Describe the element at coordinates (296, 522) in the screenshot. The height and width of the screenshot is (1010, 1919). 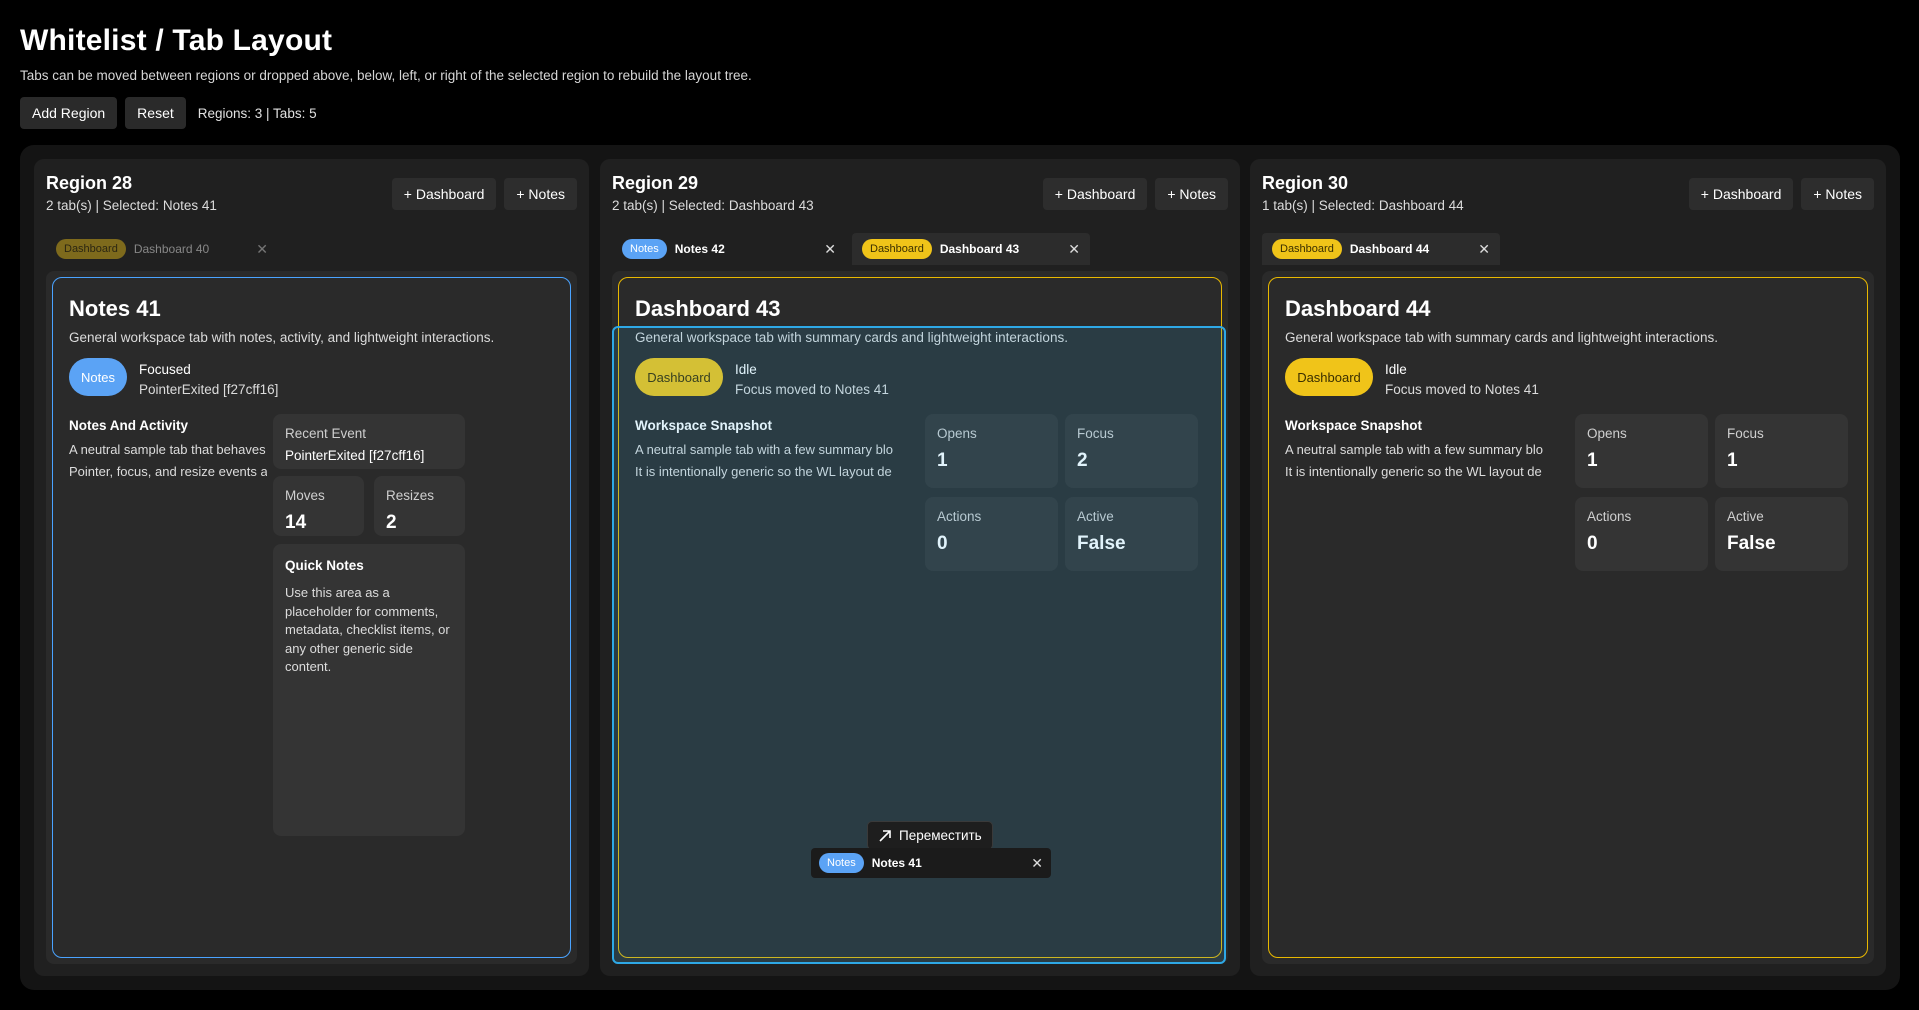
I see `card-value: 14` at that location.